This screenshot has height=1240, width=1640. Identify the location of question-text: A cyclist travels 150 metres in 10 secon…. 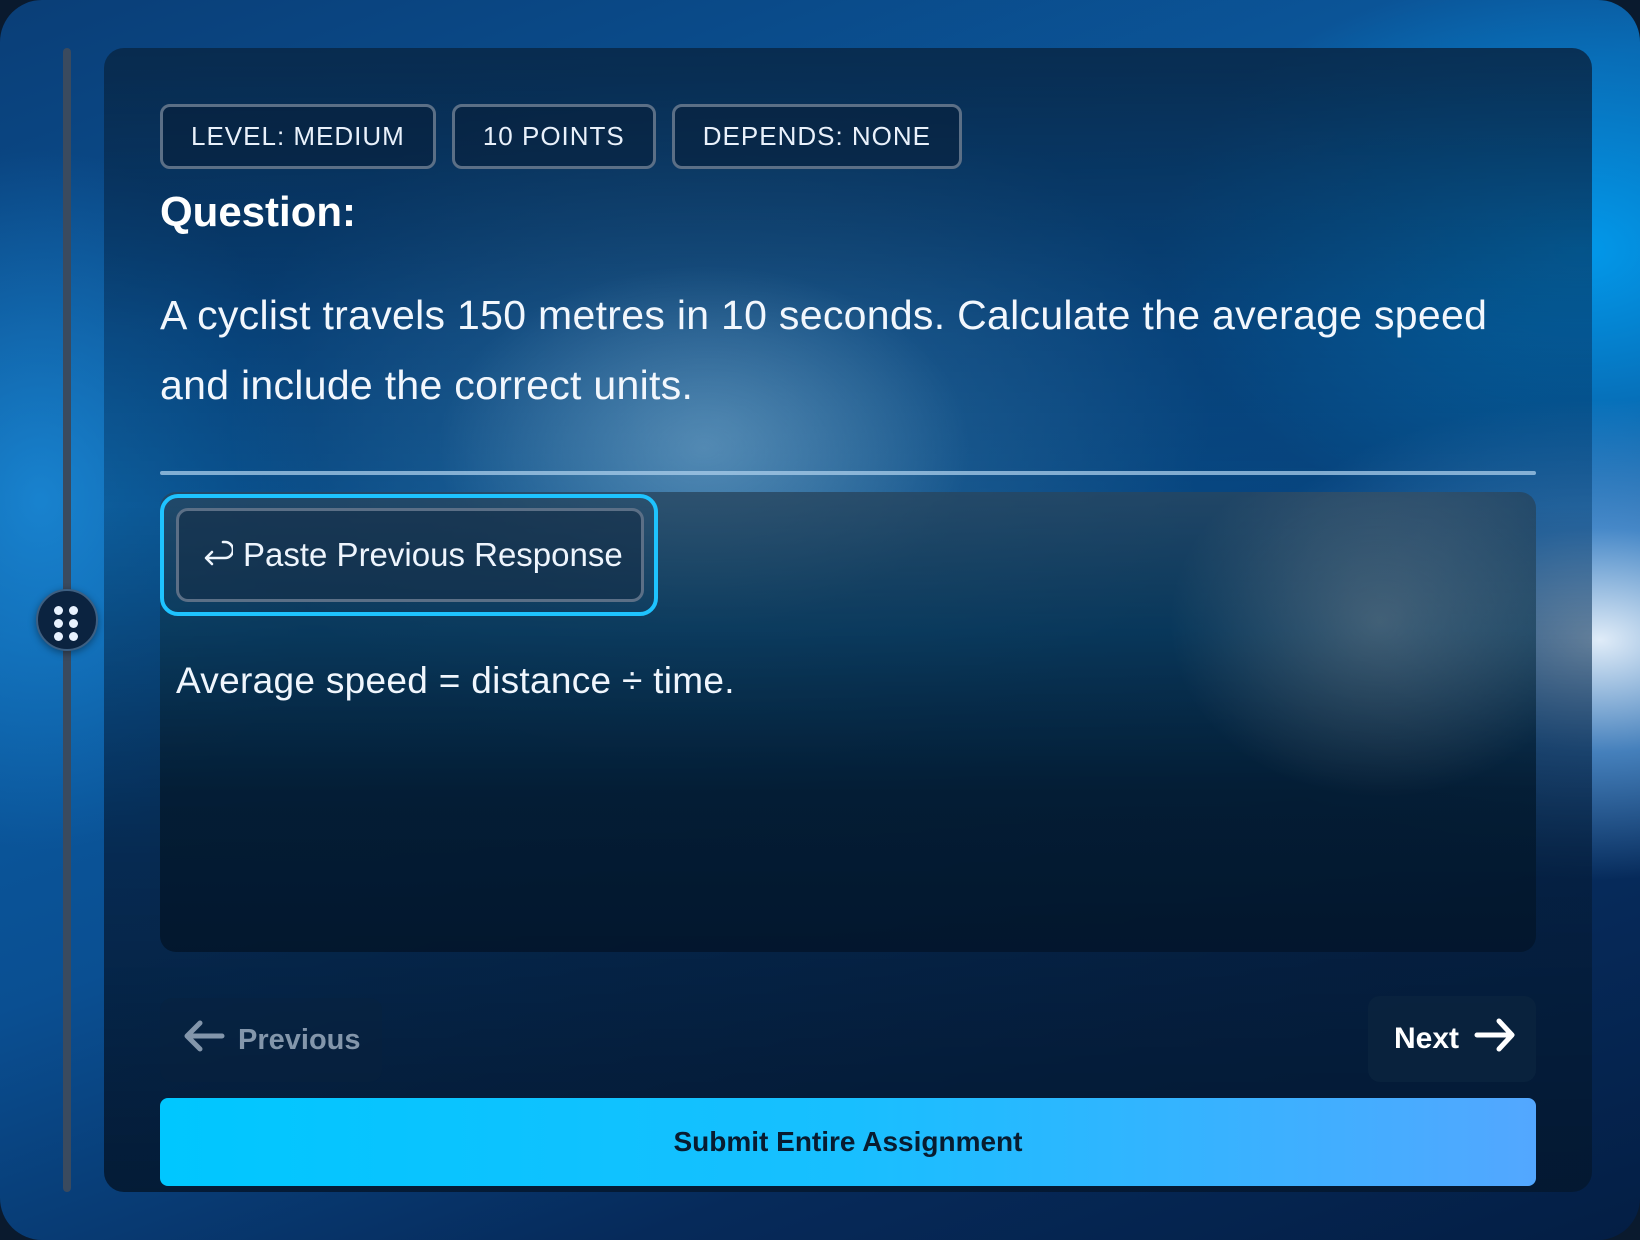
(824, 350).